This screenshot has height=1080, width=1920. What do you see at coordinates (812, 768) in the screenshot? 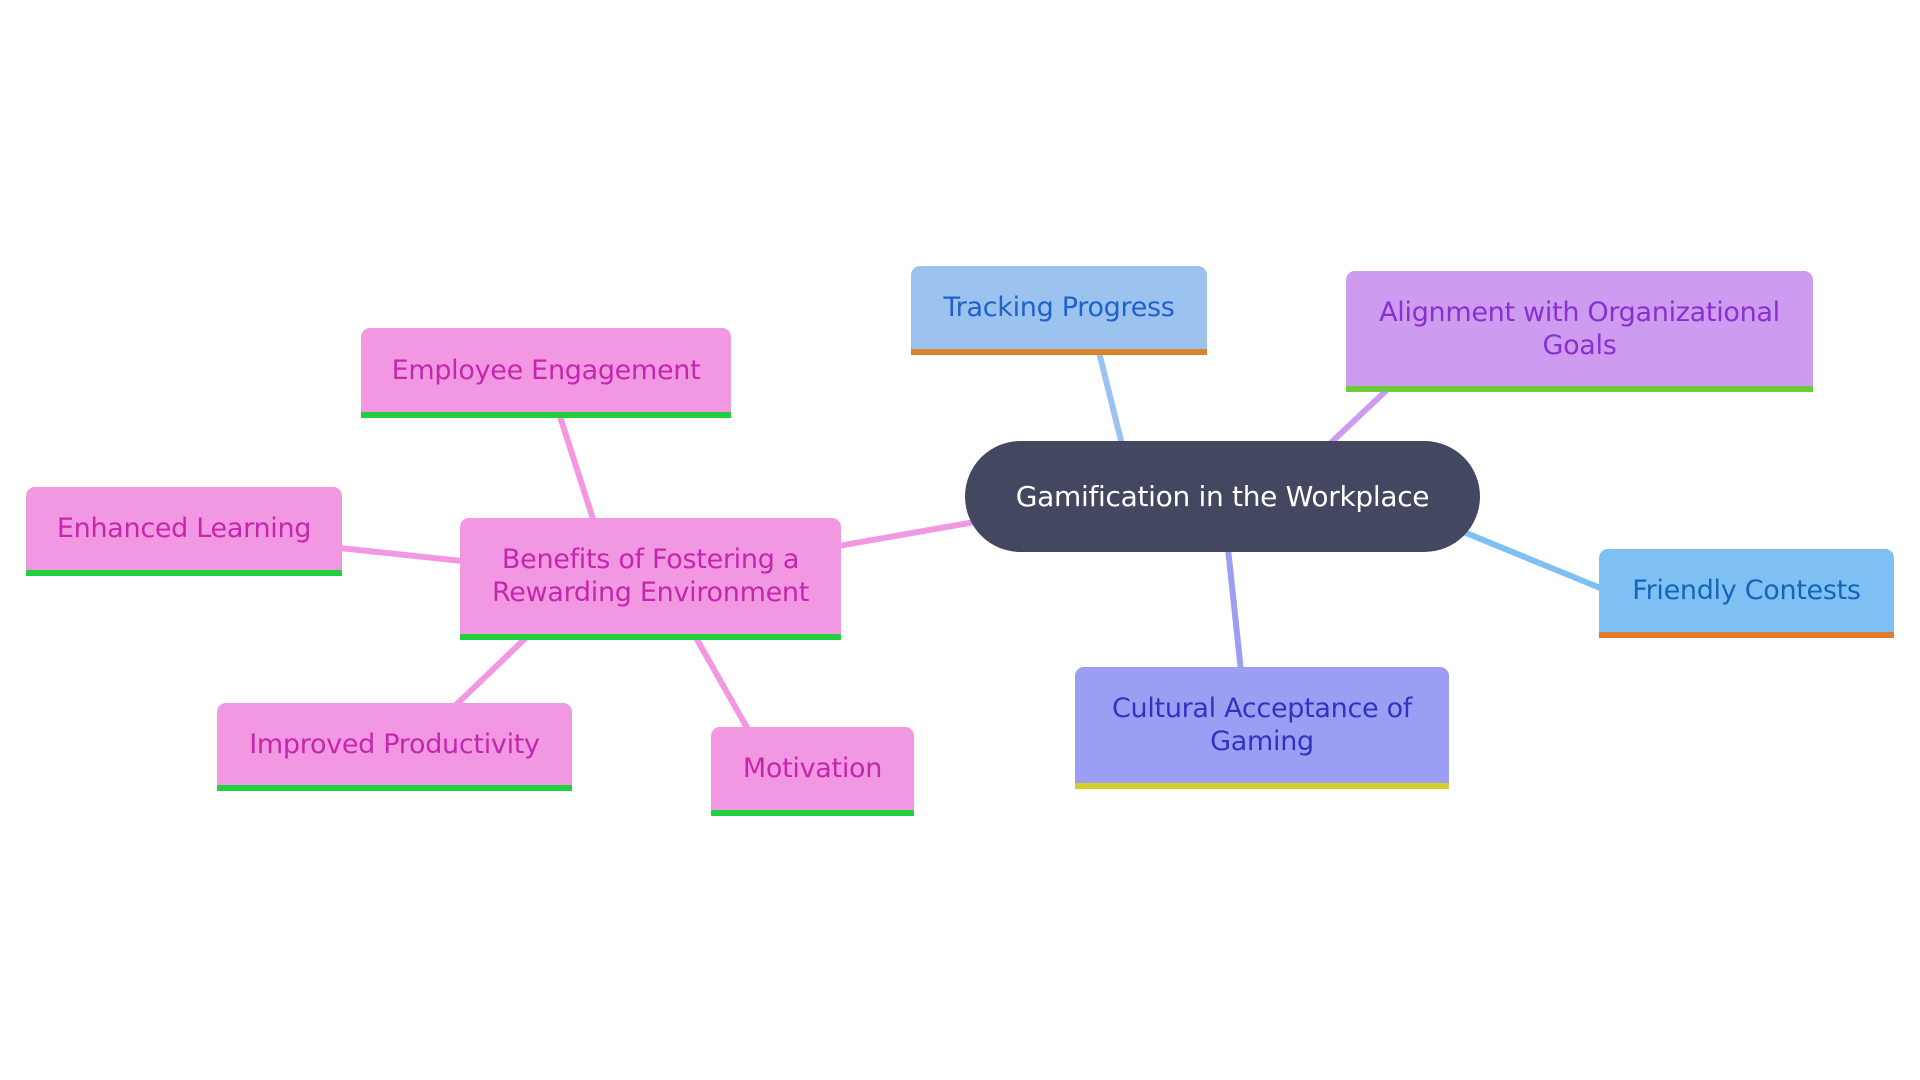
I see `node-label: Motivation` at bounding box center [812, 768].